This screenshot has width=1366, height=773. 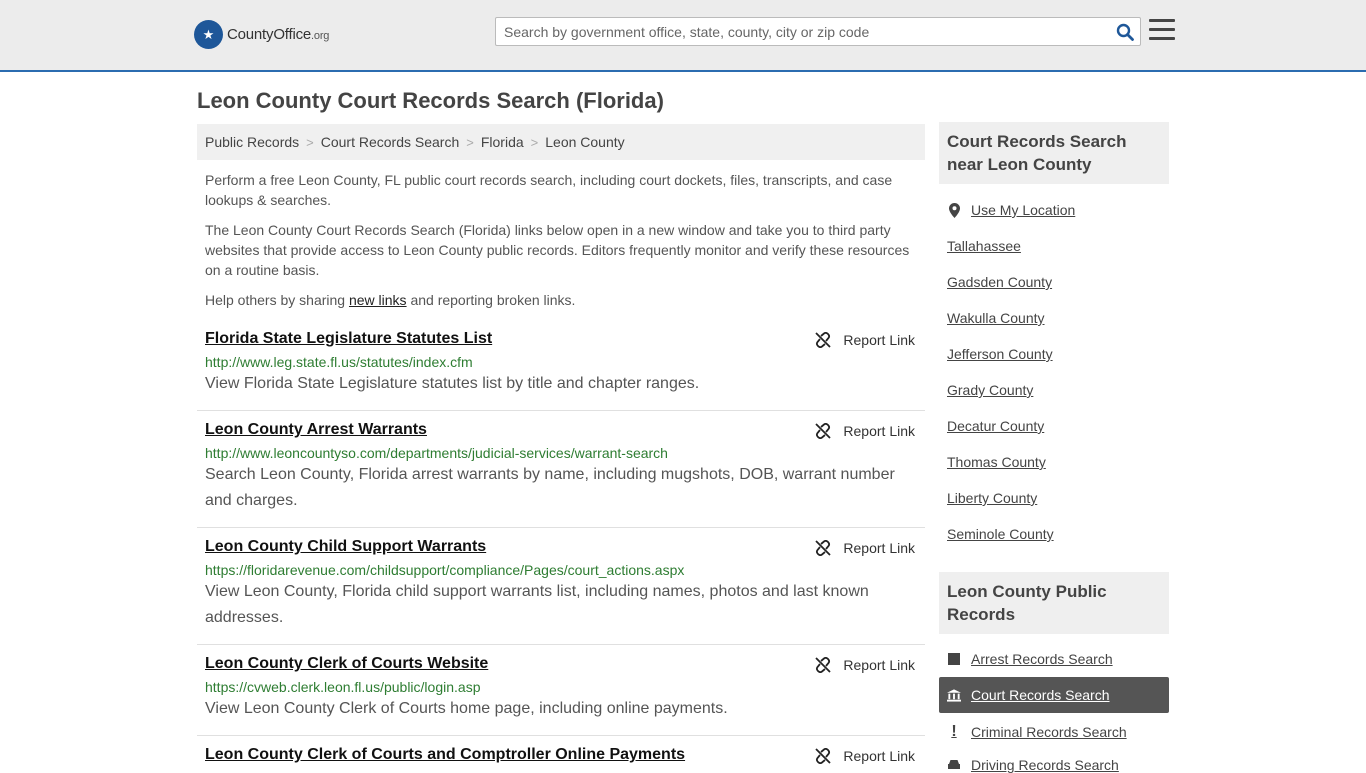 What do you see at coordinates (996, 318) in the screenshot?
I see `near-link-wakulla: Wakulla County` at bounding box center [996, 318].